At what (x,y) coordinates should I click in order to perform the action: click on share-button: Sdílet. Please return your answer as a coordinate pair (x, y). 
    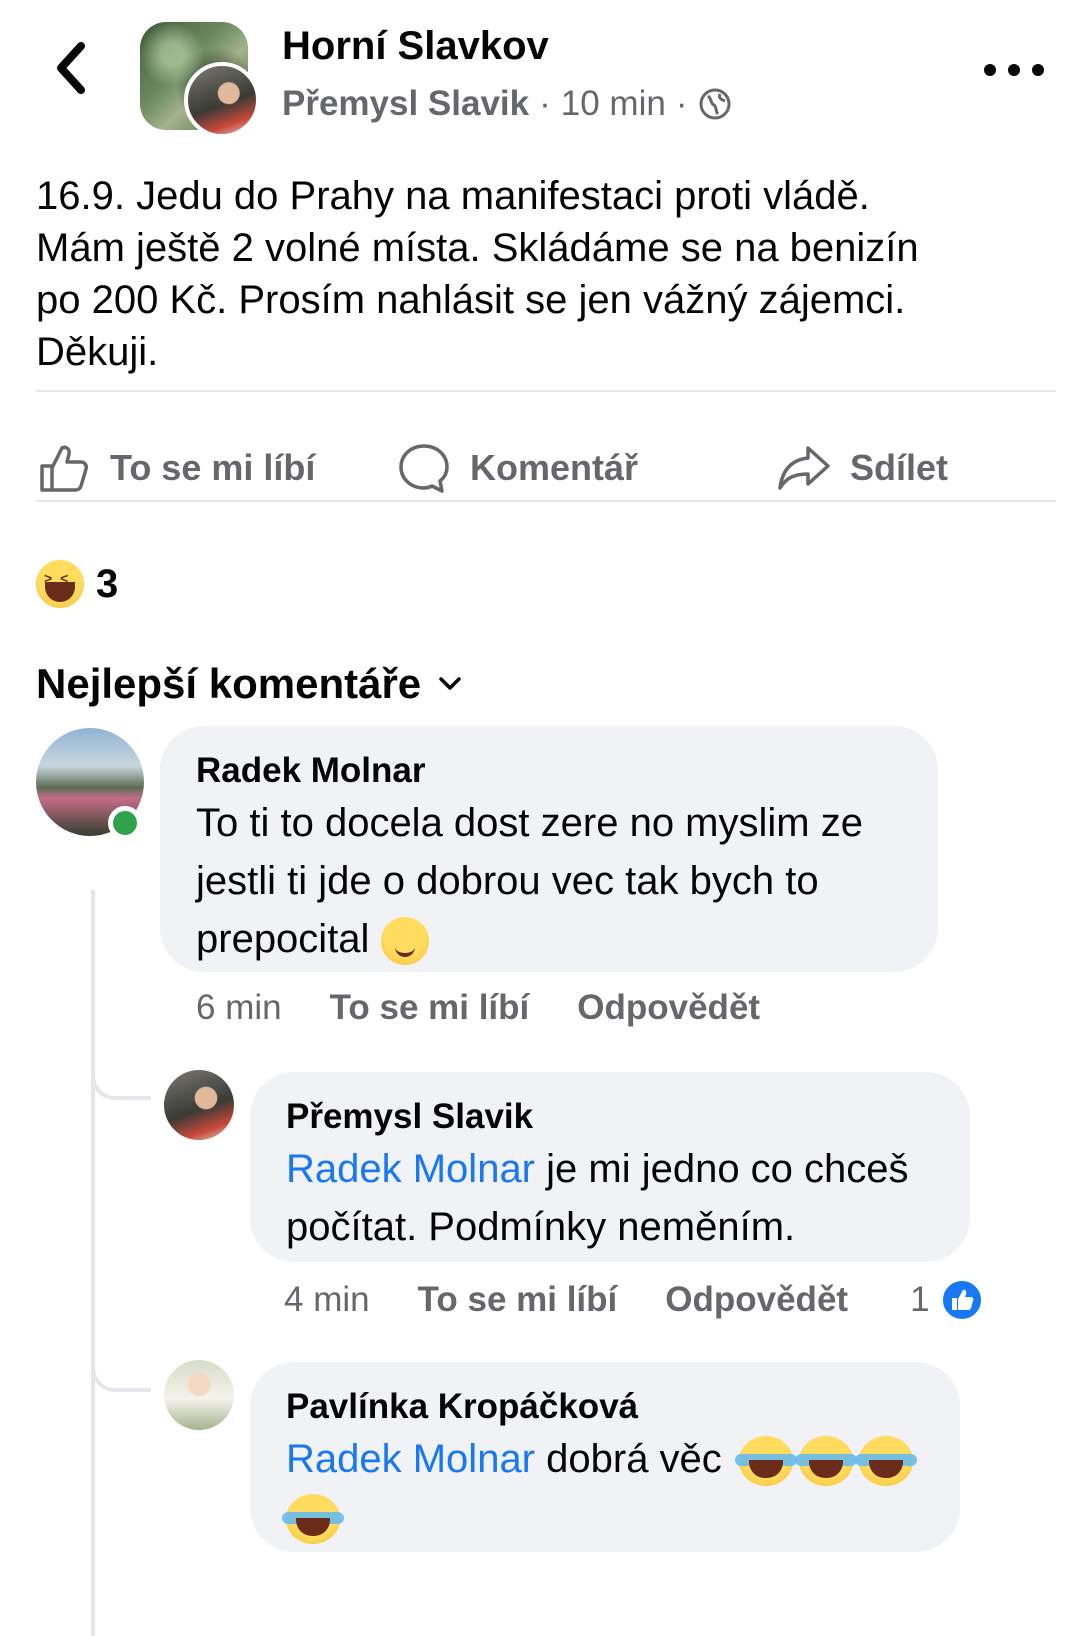
    Looking at the image, I should click on (862, 468).